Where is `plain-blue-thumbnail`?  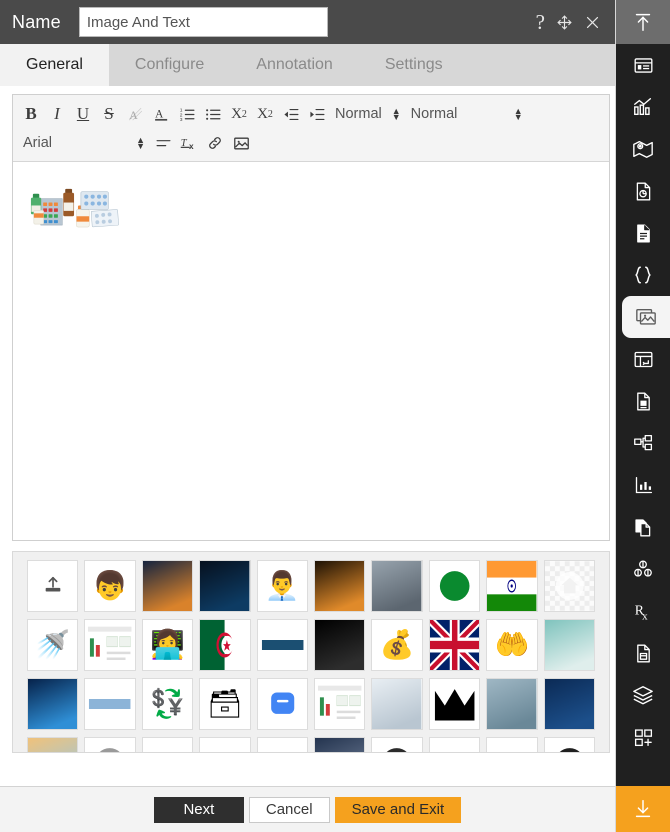
plain-blue-thumbnail is located at coordinates (110, 704).